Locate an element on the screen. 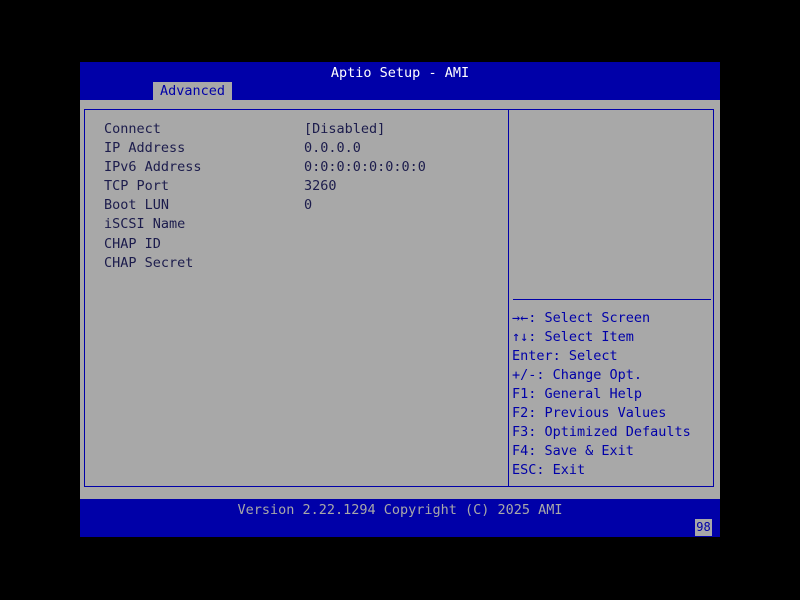 This screenshot has height=600, width=800. help-select-item: ↑↓: Select Item is located at coordinates (573, 337).